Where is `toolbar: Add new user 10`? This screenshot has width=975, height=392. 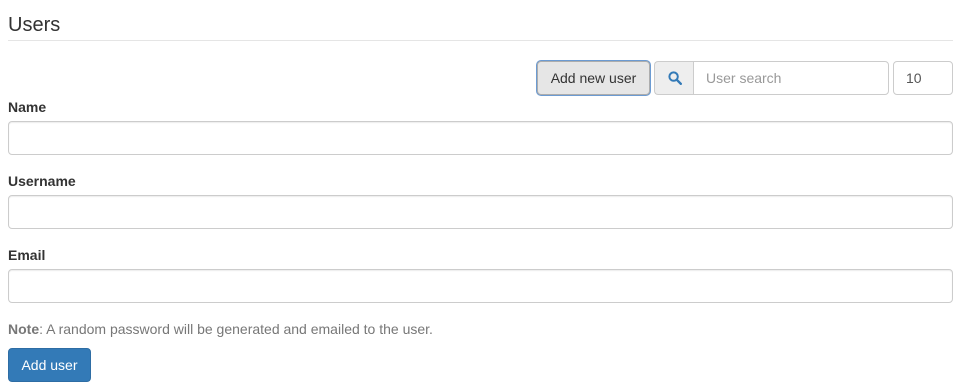
toolbar: Add new user 10 is located at coordinates (487, 78).